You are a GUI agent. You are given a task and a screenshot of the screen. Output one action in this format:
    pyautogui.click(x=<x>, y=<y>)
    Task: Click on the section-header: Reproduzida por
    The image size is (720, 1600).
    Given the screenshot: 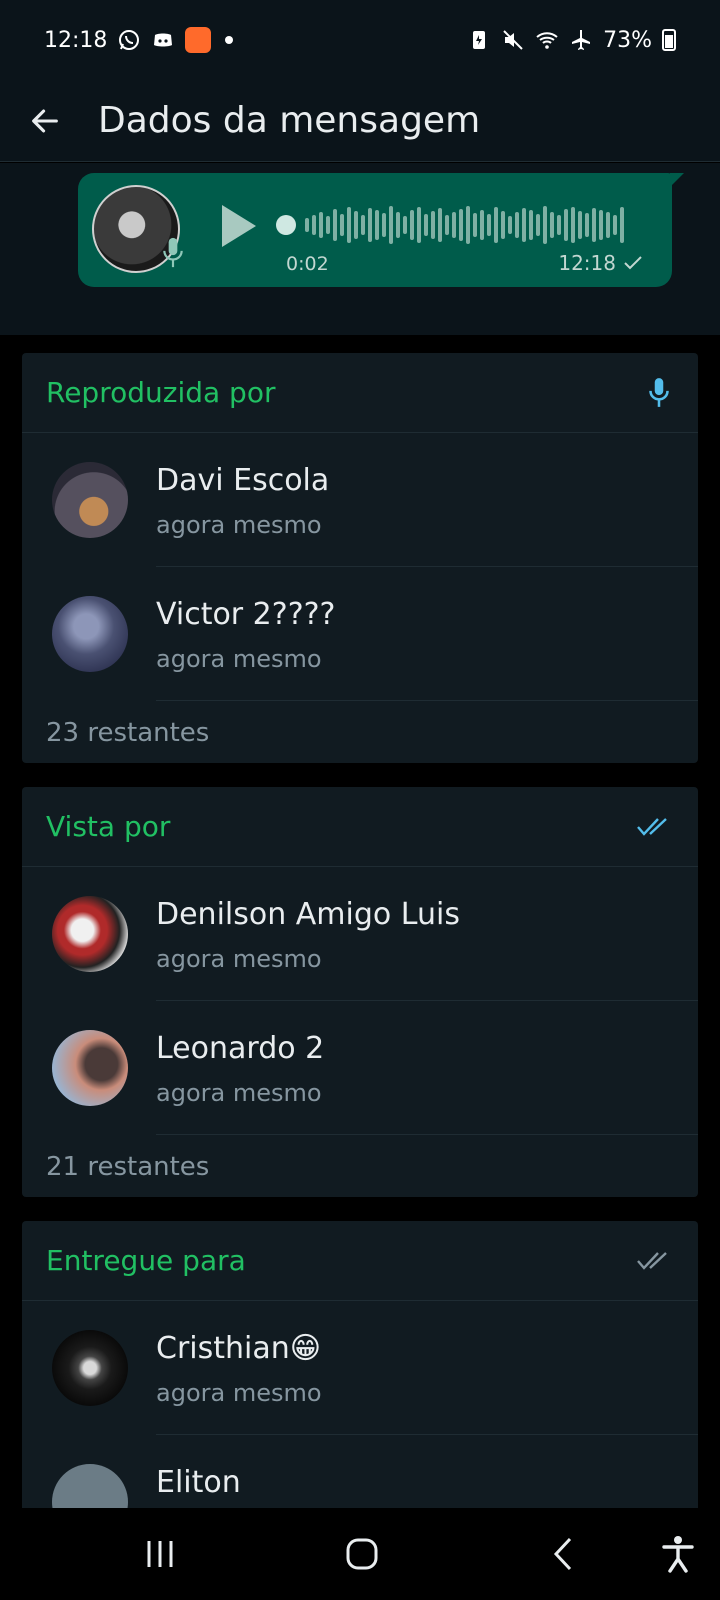 What is the action you would take?
    pyautogui.click(x=360, y=393)
    